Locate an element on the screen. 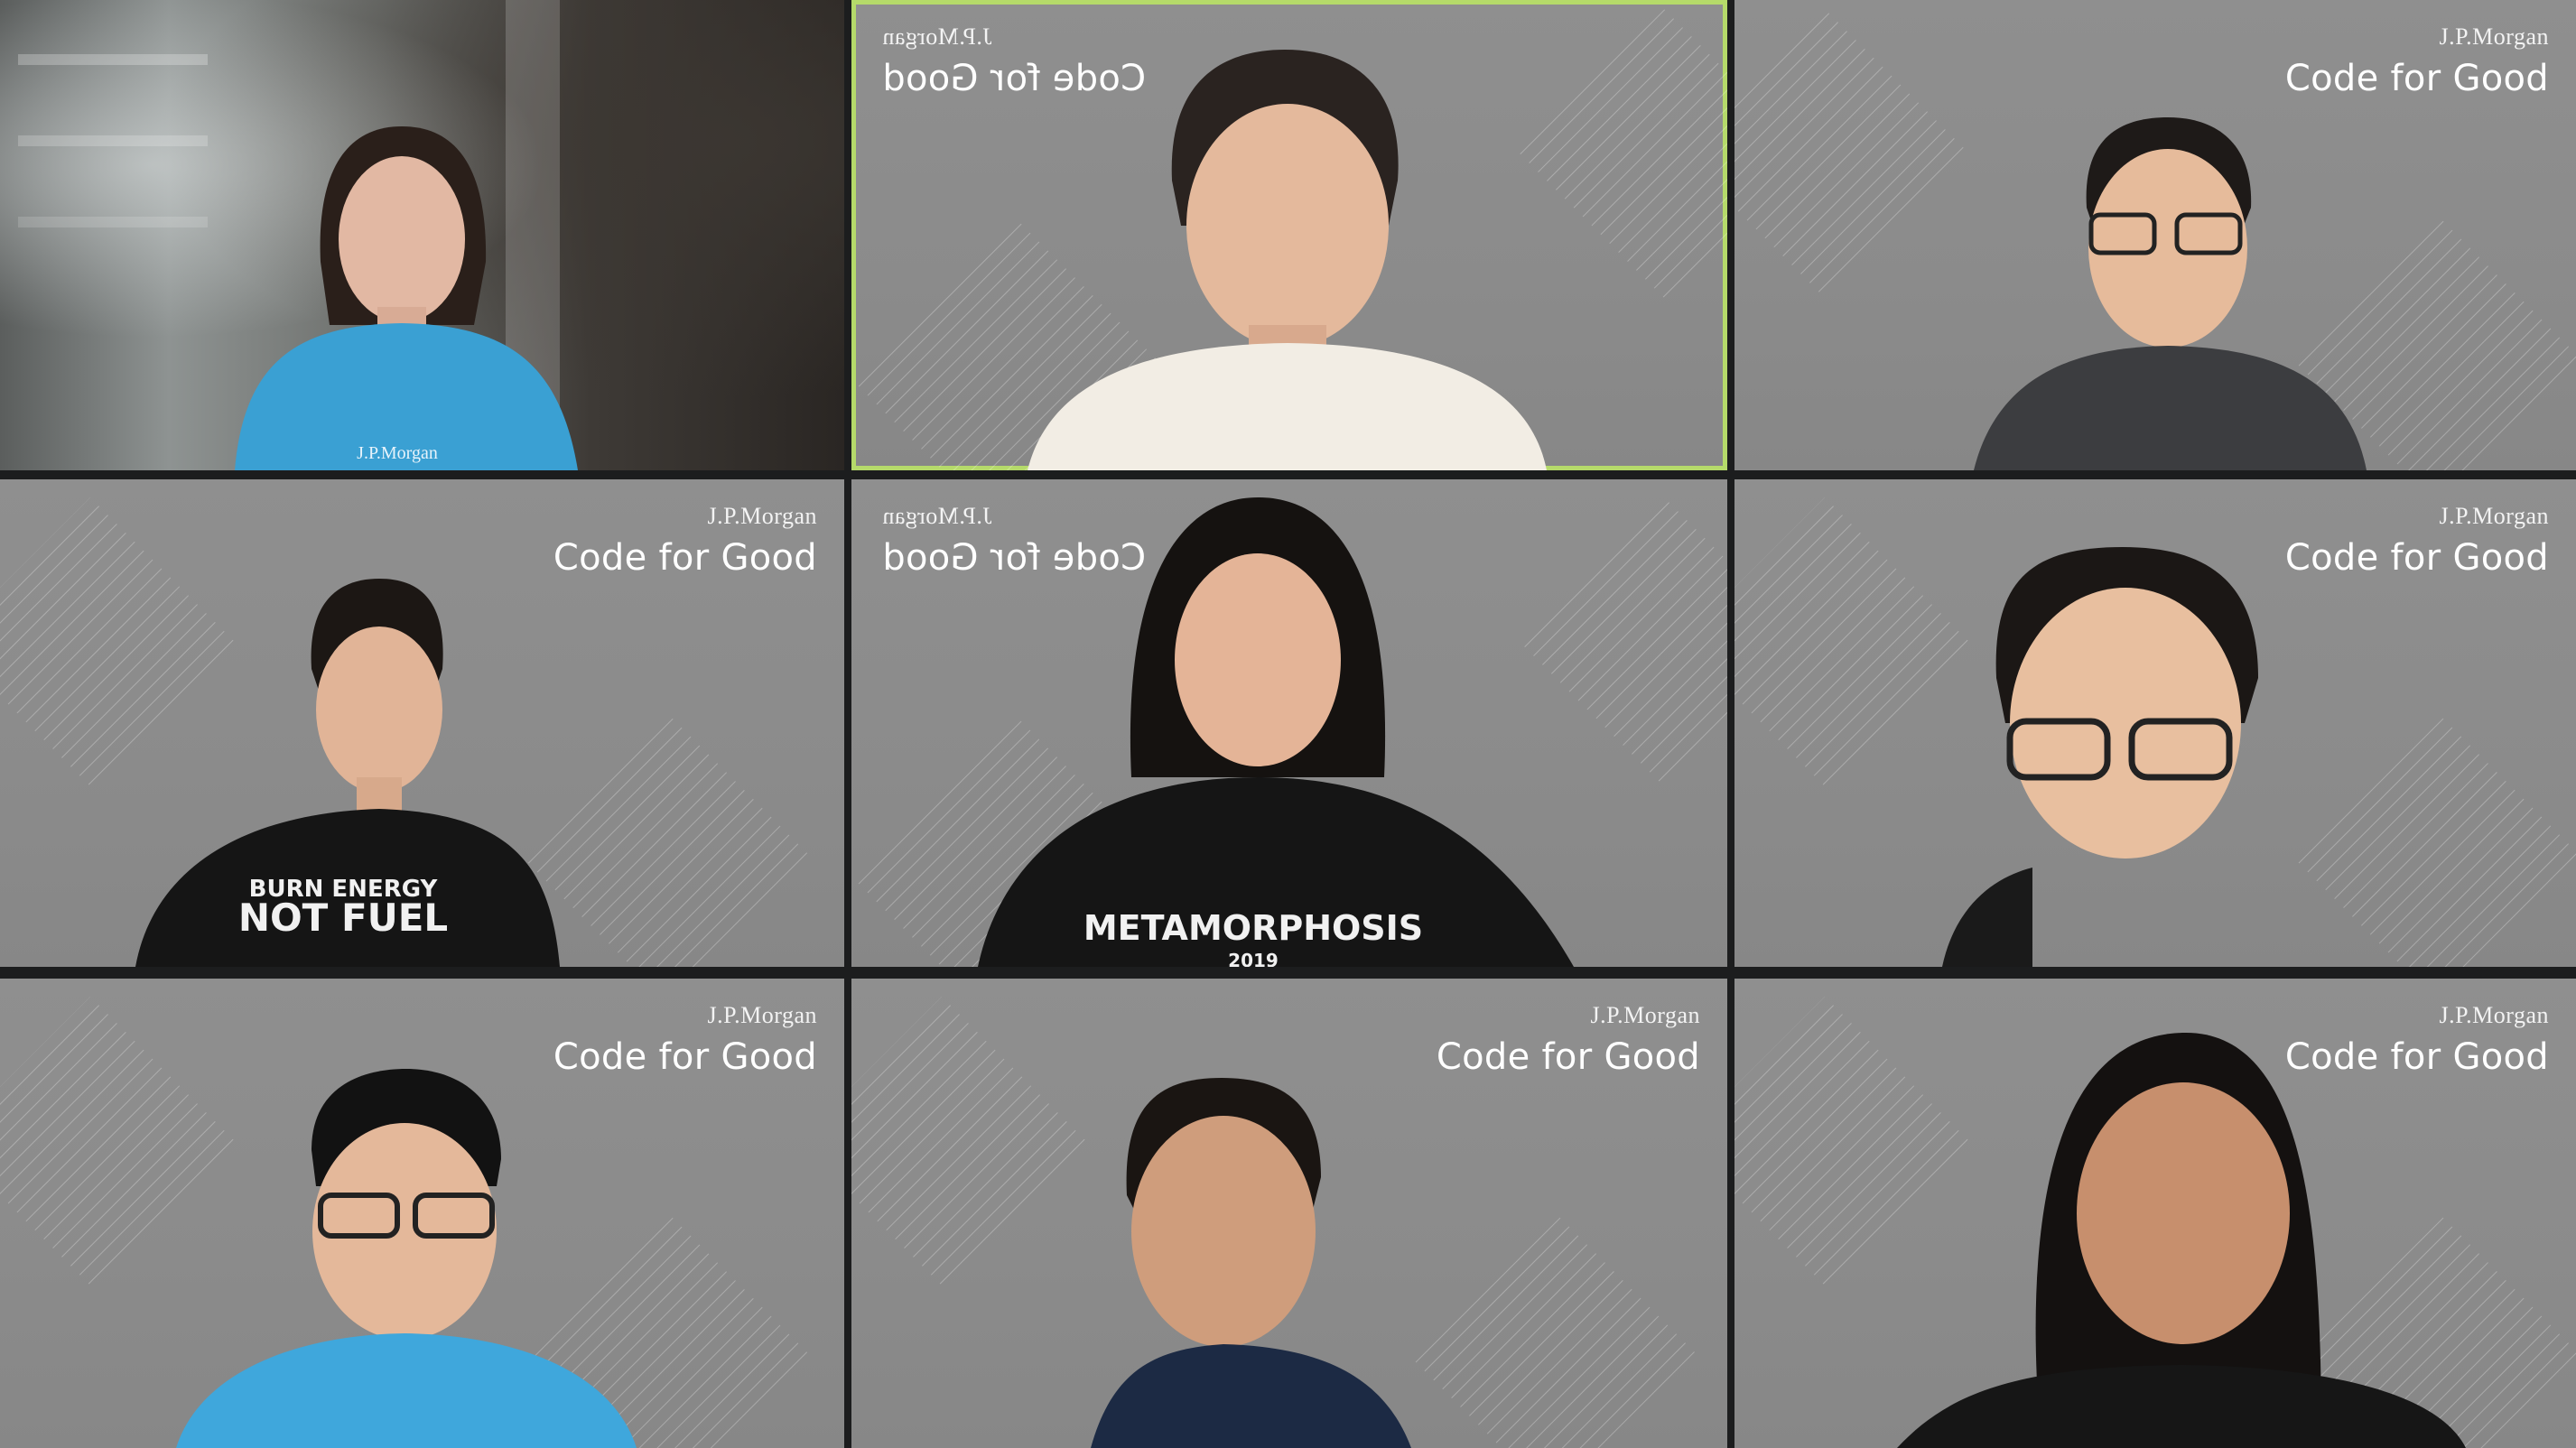  participant-tile-8: J.P.Morgan Code for Good is located at coordinates (1289, 1213).